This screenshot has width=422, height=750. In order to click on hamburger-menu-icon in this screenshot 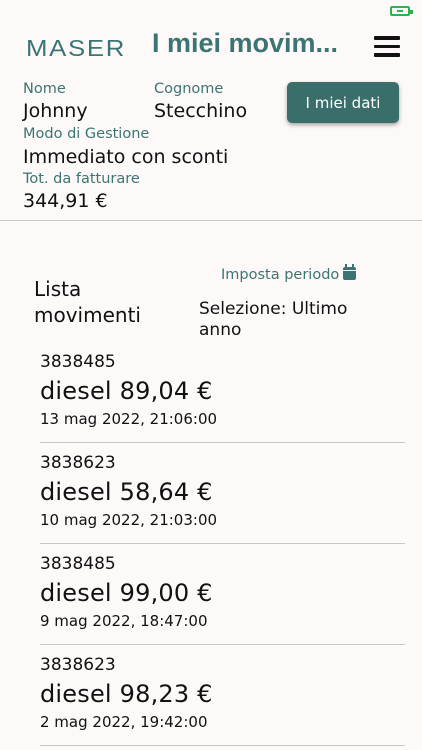, I will do `click(387, 47)`.